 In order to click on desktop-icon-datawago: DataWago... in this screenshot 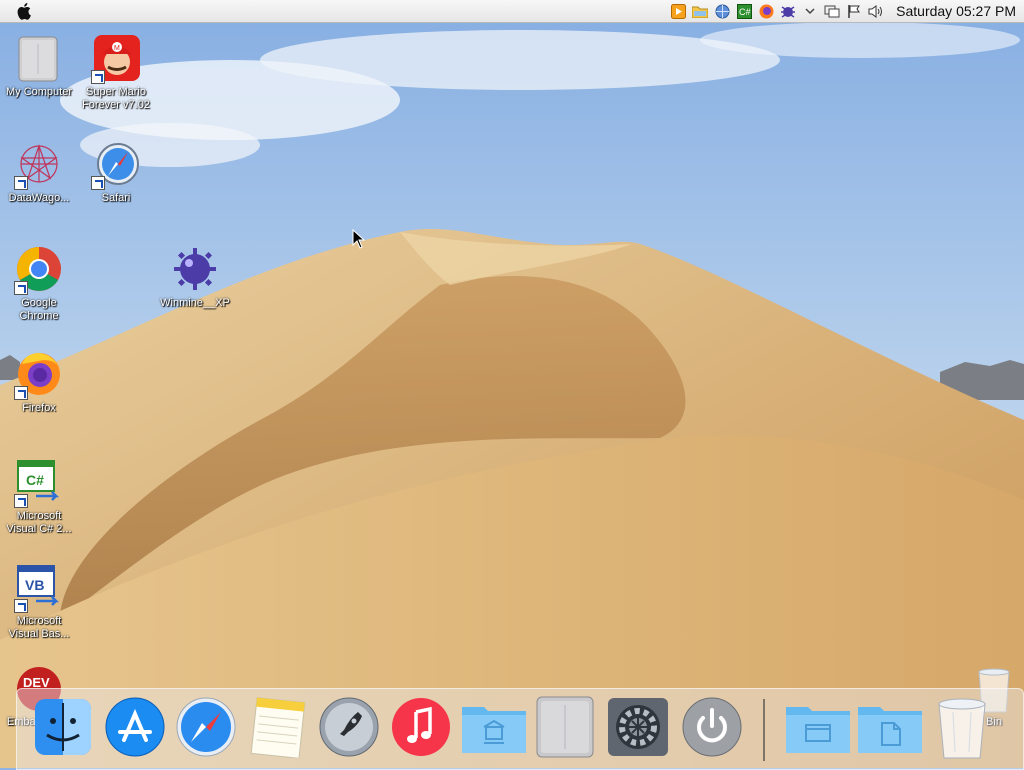, I will do `click(39, 172)`.